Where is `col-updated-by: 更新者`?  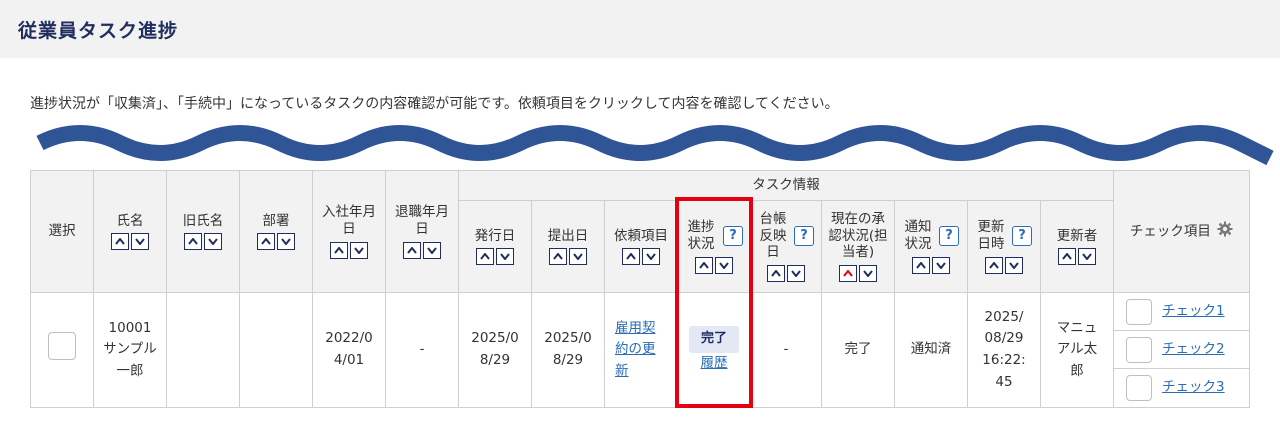 col-updated-by: 更新者 is located at coordinates (1077, 246).